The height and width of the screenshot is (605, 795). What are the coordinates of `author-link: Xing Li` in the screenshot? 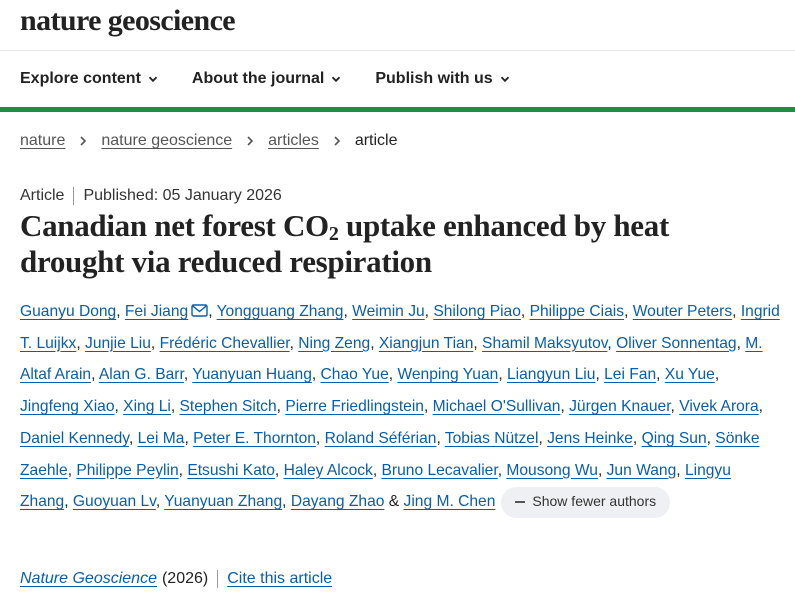 It's located at (147, 406).